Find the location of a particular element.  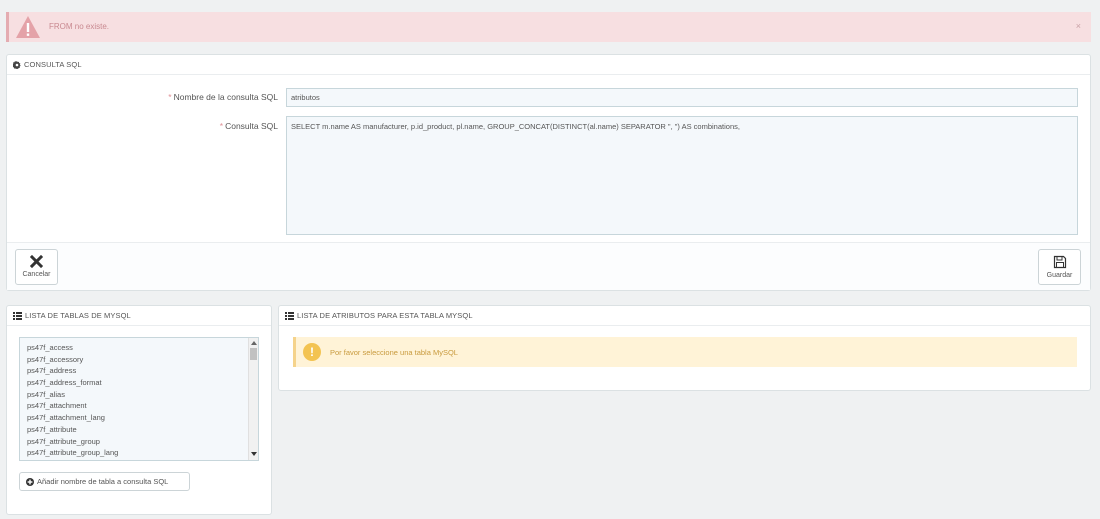

scroll-thumb is located at coordinates (253, 354).